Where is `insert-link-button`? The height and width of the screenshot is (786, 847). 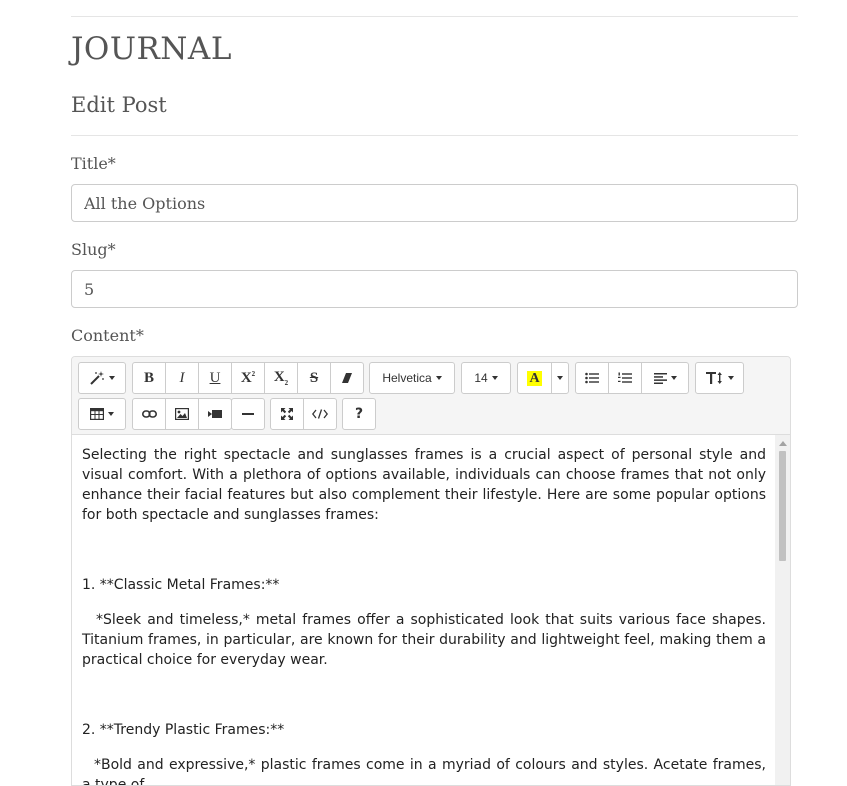 insert-link-button is located at coordinates (149, 414).